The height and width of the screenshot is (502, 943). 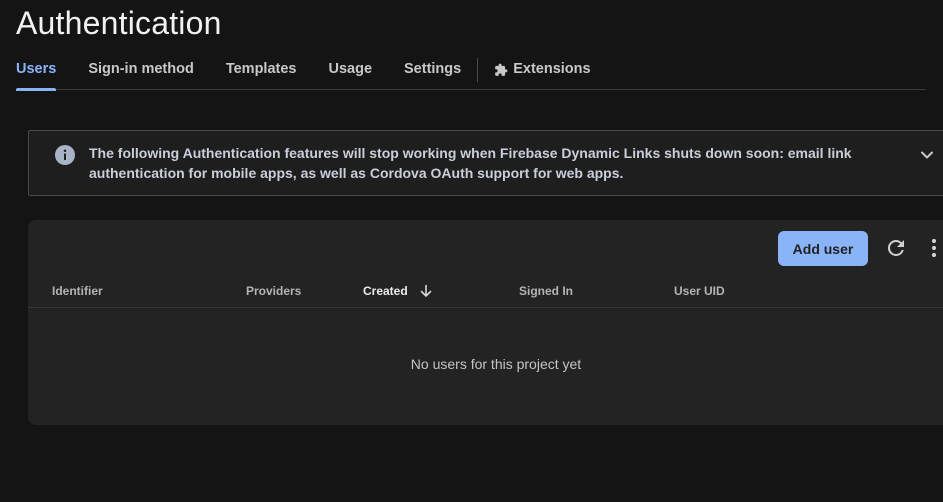 What do you see at coordinates (546, 291) in the screenshot?
I see `column-header-signed-in: Signed In` at bounding box center [546, 291].